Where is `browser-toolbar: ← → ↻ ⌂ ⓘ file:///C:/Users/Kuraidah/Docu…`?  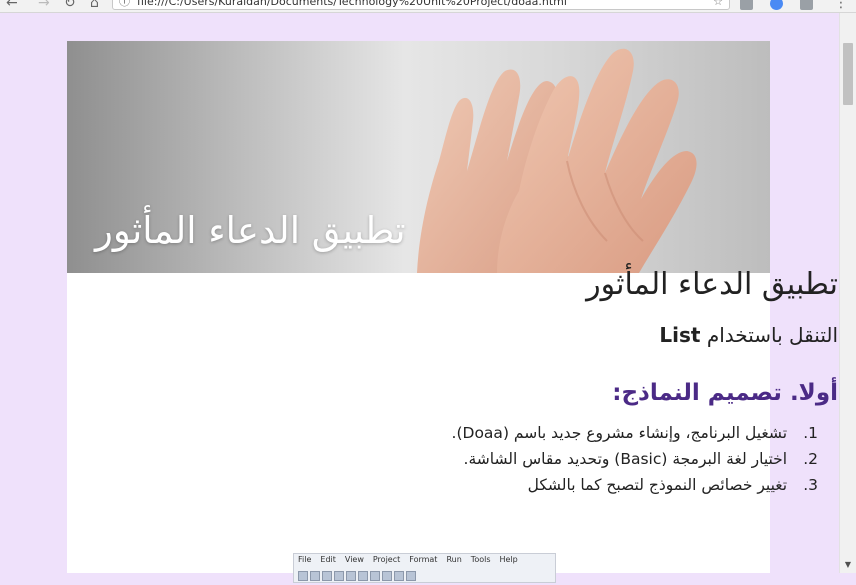
browser-toolbar: ← → ↻ ⌂ ⓘ file:///C:/Users/Kuraidah/Docu… is located at coordinates (428, 6).